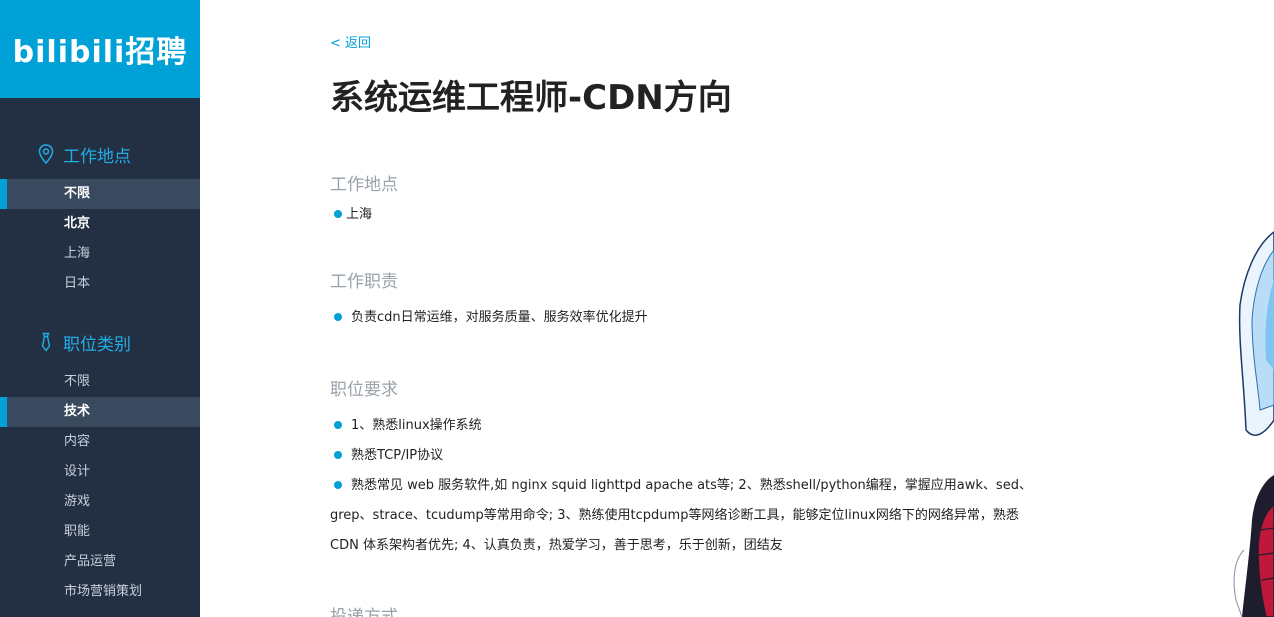 The height and width of the screenshot is (617, 1274). Describe the element at coordinates (46, 154) in the screenshot. I see `location-pin-icon` at that location.